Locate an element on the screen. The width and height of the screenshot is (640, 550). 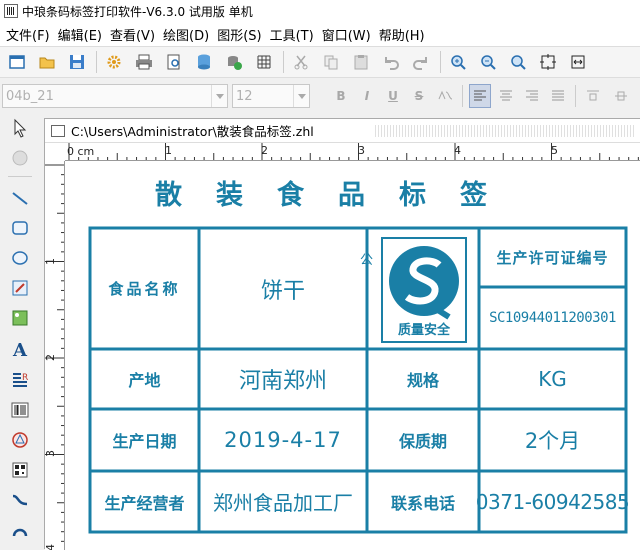
bold-button: B is located at coordinates (341, 96).